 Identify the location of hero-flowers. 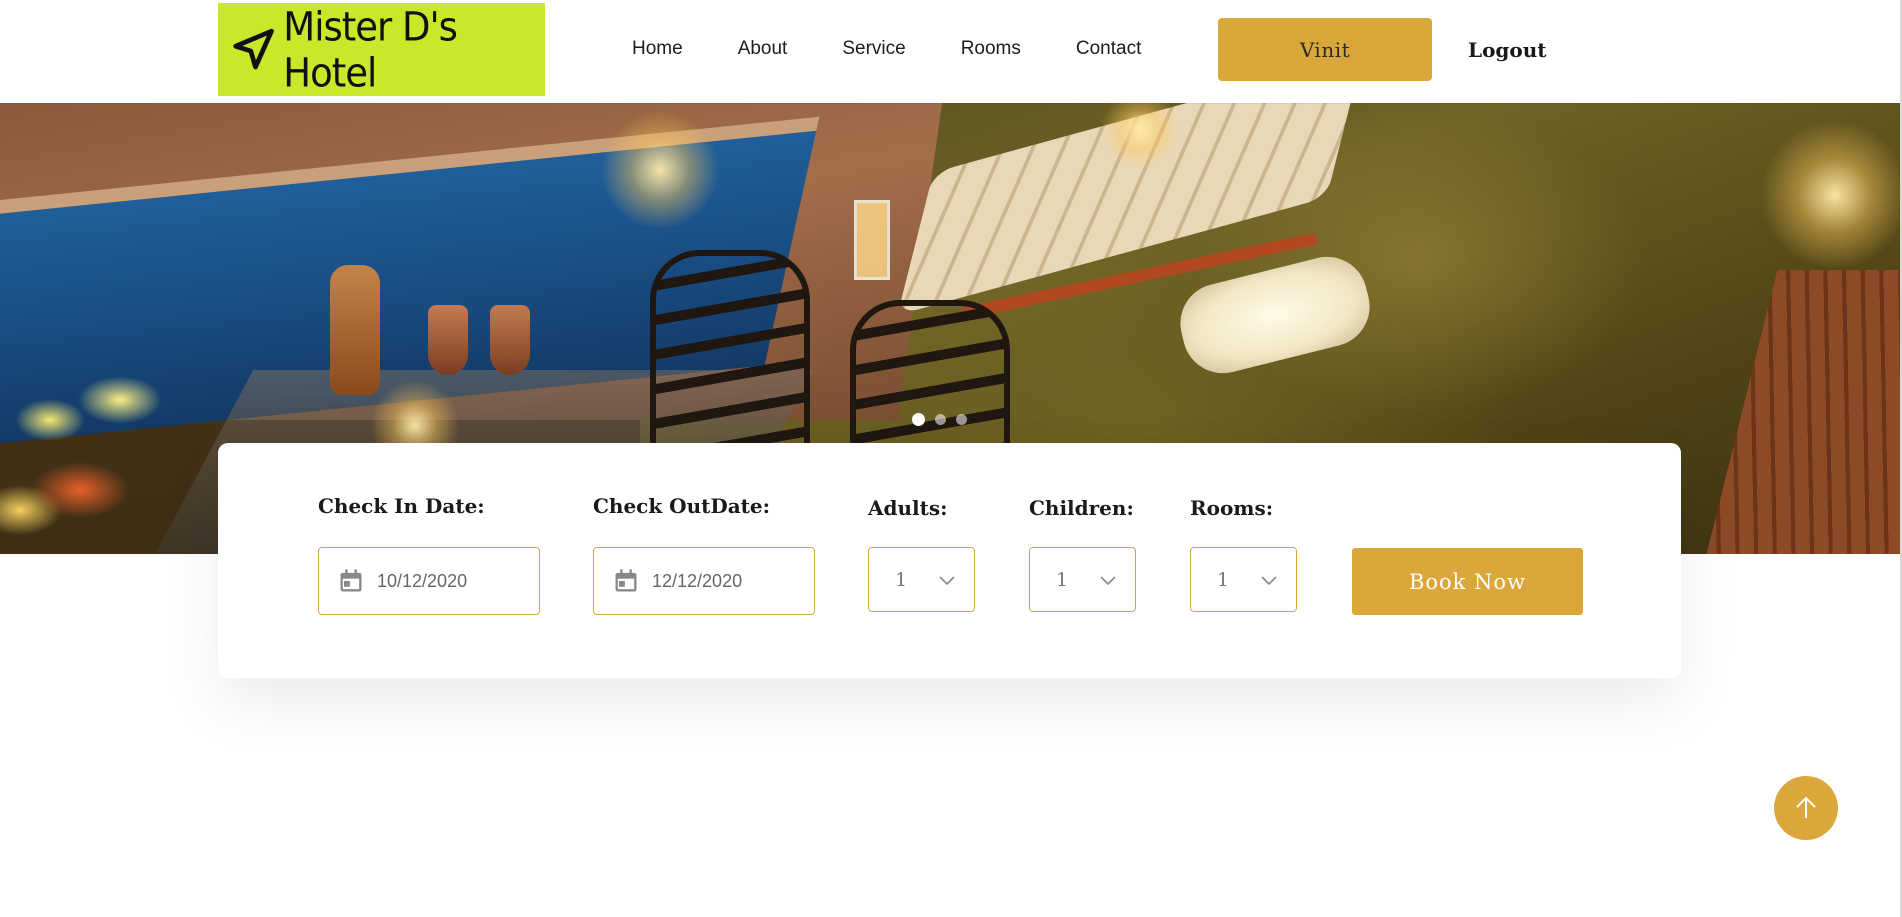
(110, 457).